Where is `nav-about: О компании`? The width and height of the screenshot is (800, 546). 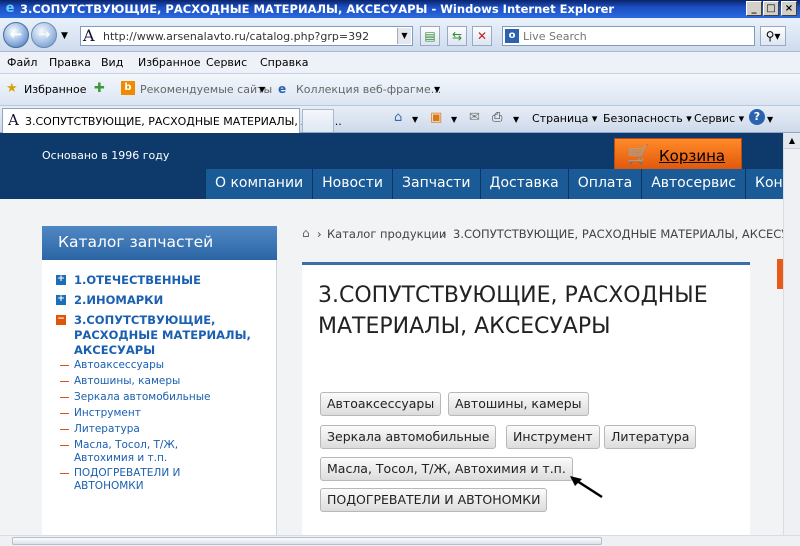
nav-about: О компании is located at coordinates (258, 184).